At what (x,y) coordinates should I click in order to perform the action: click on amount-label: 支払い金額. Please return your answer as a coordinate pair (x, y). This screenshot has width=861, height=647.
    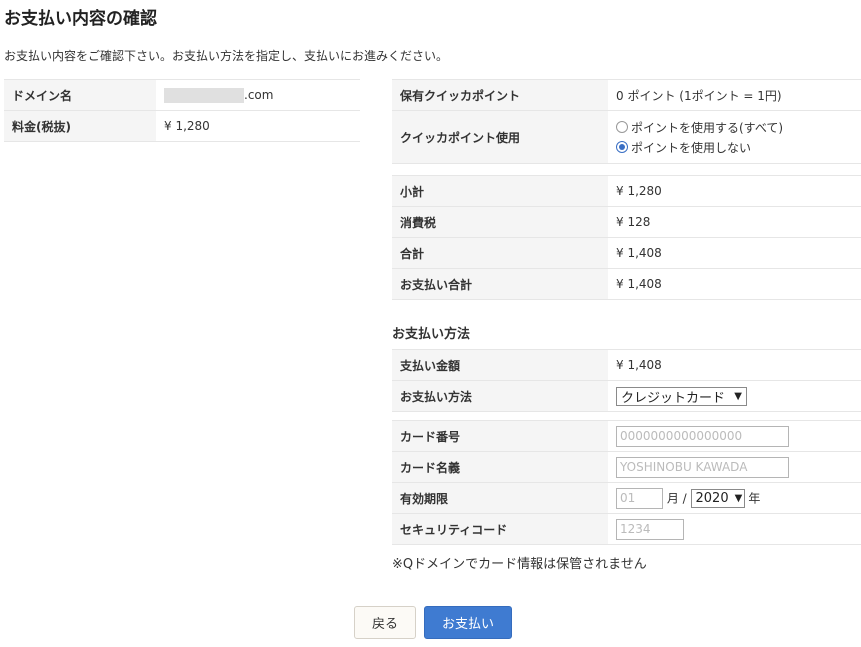
    Looking at the image, I should click on (500, 365).